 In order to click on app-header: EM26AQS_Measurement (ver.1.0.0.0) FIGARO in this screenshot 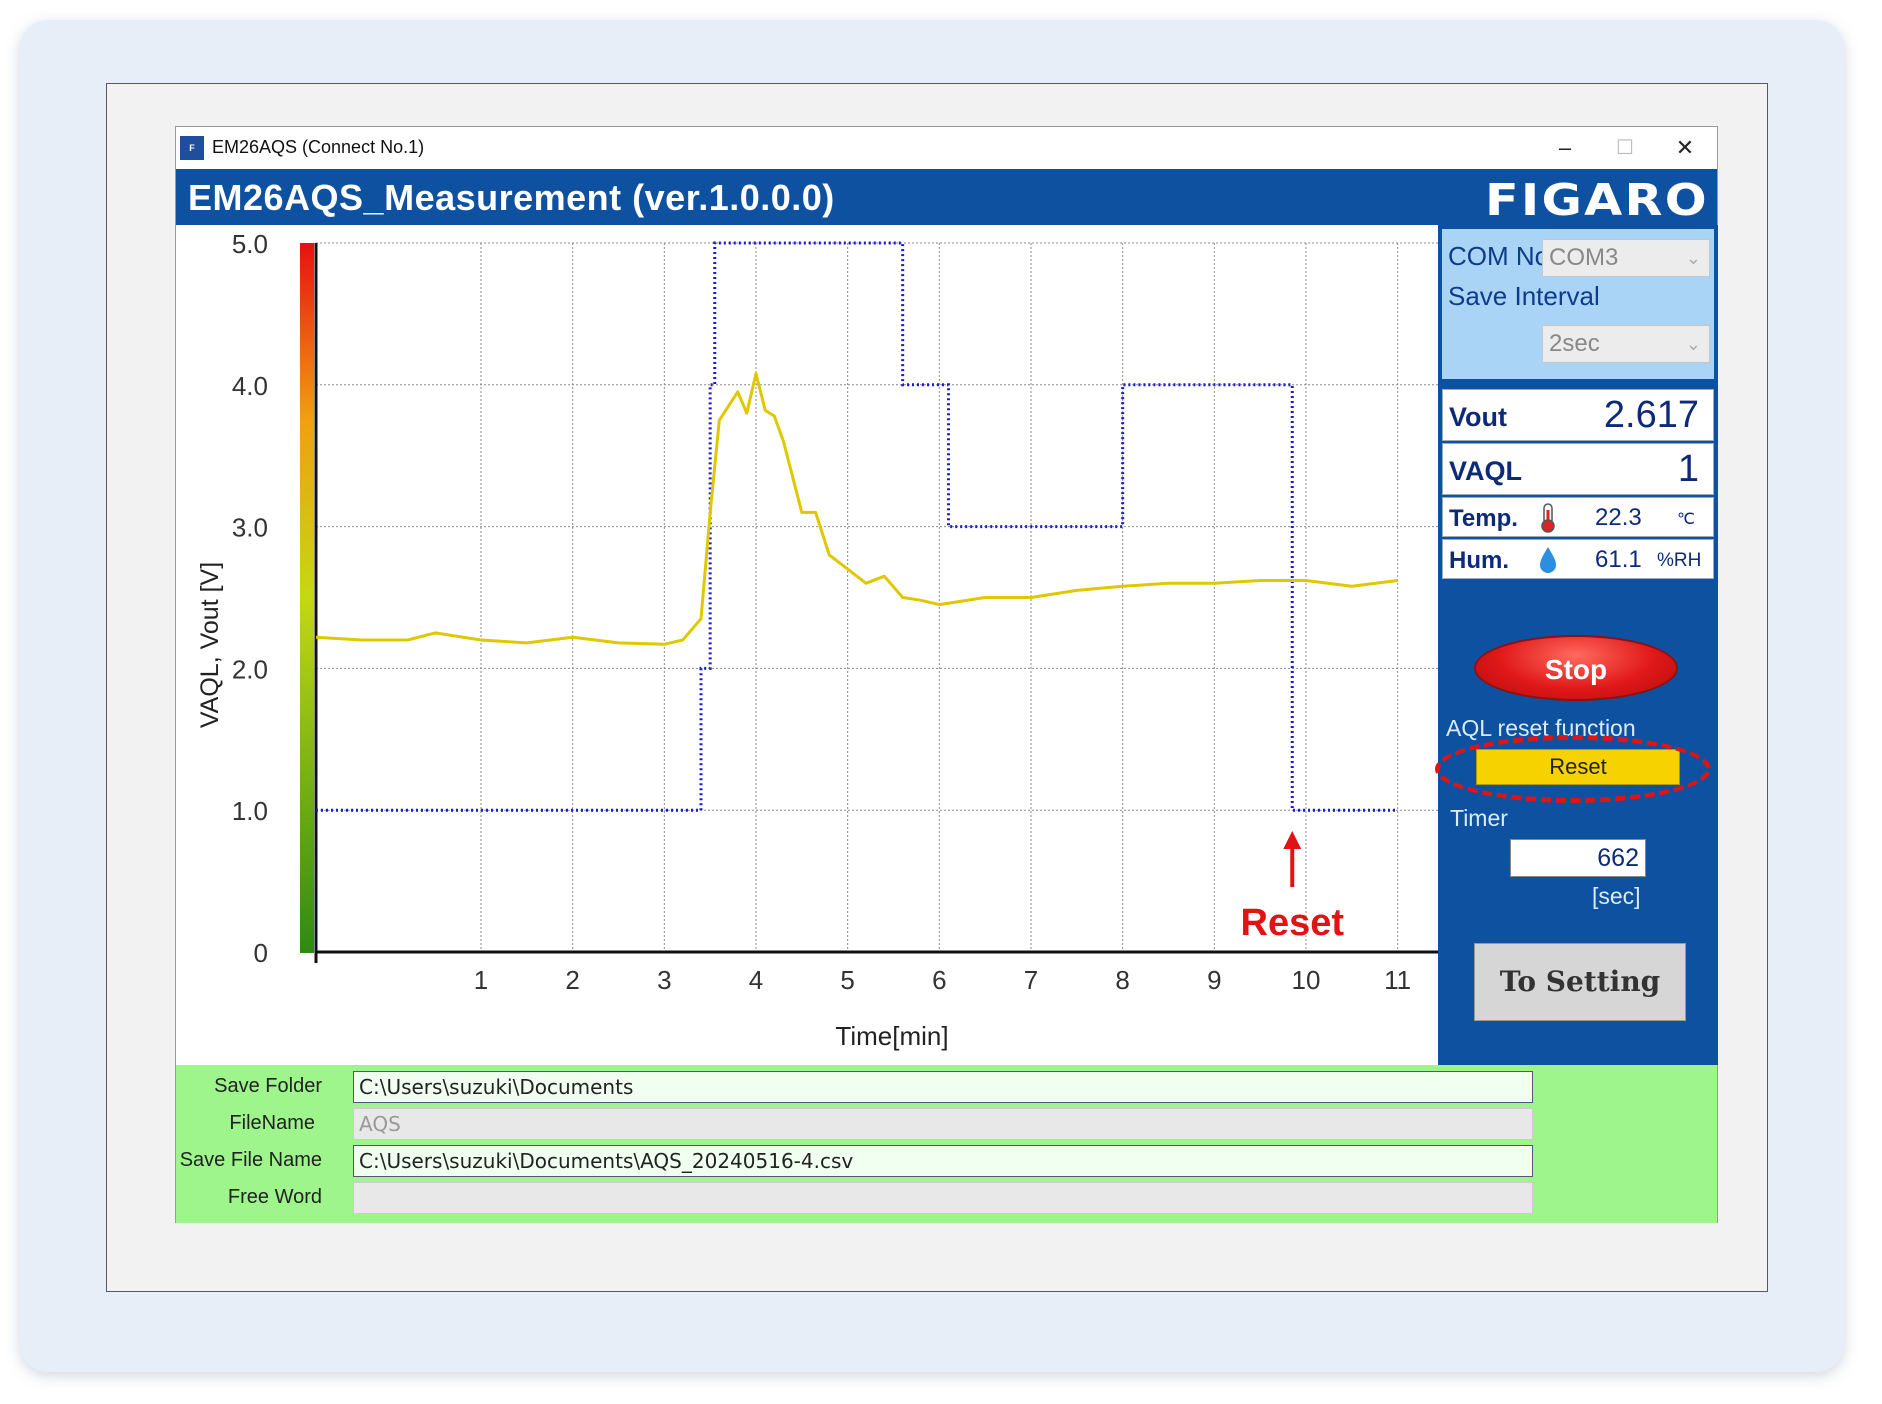, I will do `click(946, 197)`.